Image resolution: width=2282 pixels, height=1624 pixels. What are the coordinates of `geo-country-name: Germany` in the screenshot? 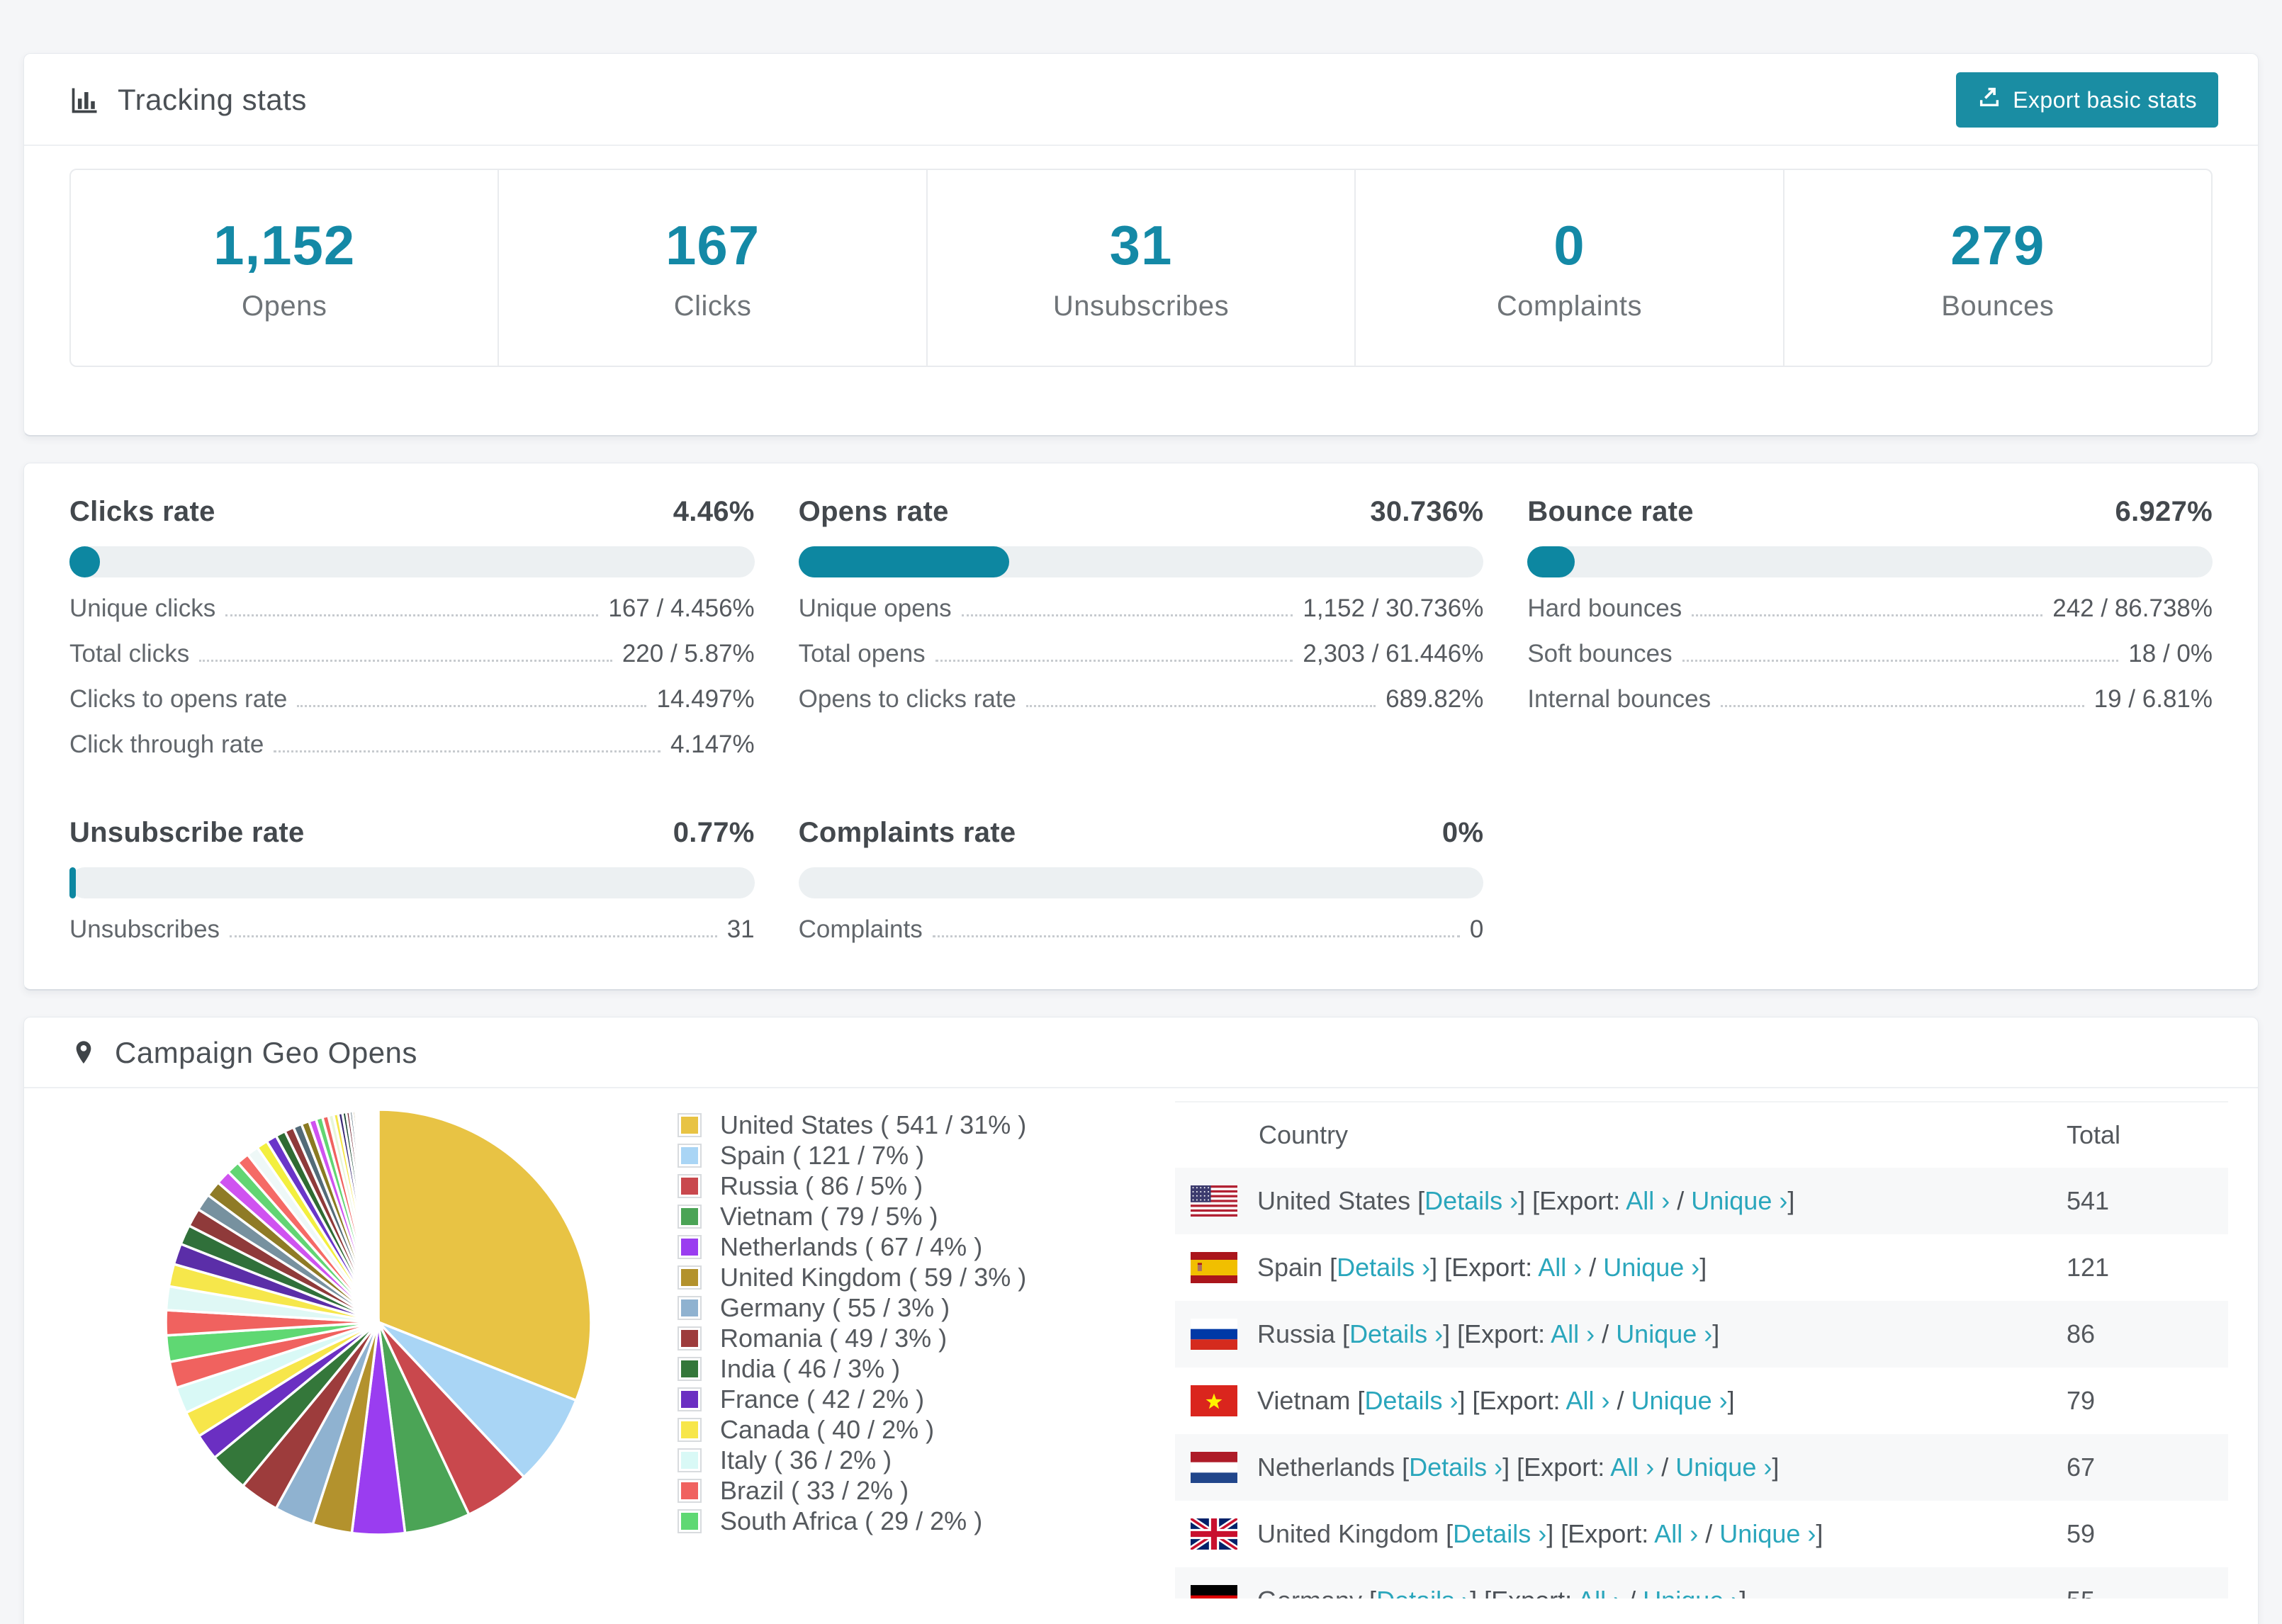 It's located at (1313, 1592).